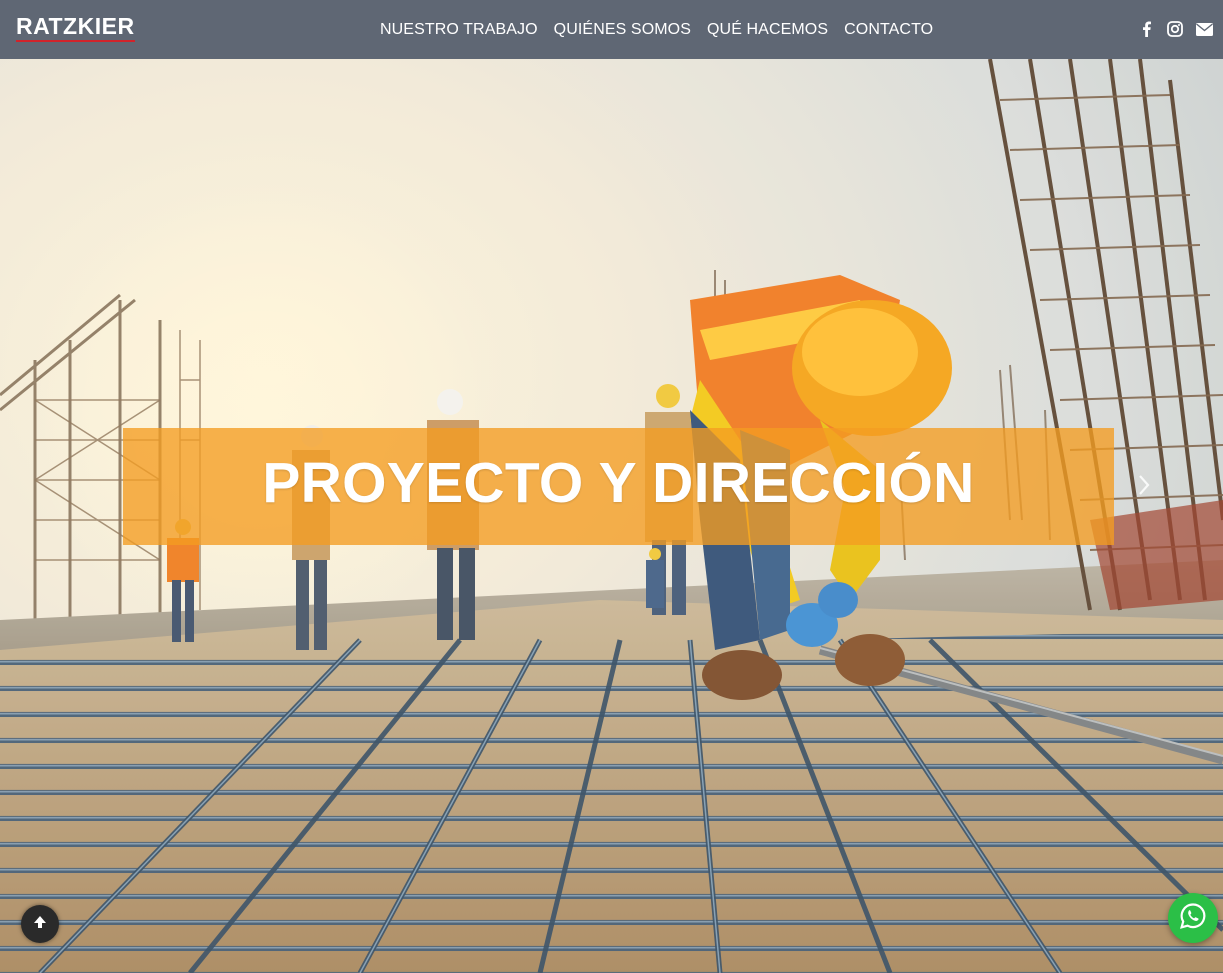 This screenshot has height=973, width=1223. I want to click on social-links, so click(1170, 29).